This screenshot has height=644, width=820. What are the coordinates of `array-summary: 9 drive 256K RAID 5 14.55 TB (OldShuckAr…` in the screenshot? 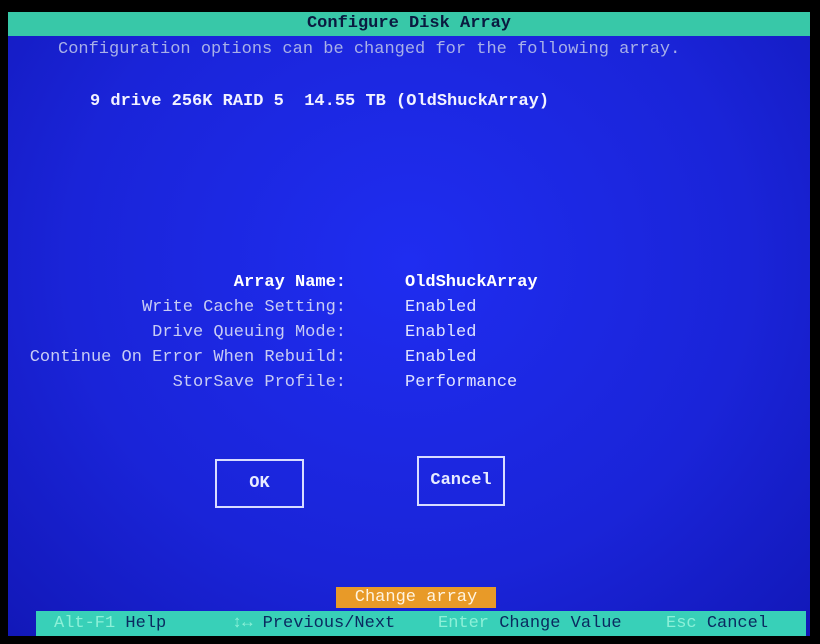 It's located at (320, 101).